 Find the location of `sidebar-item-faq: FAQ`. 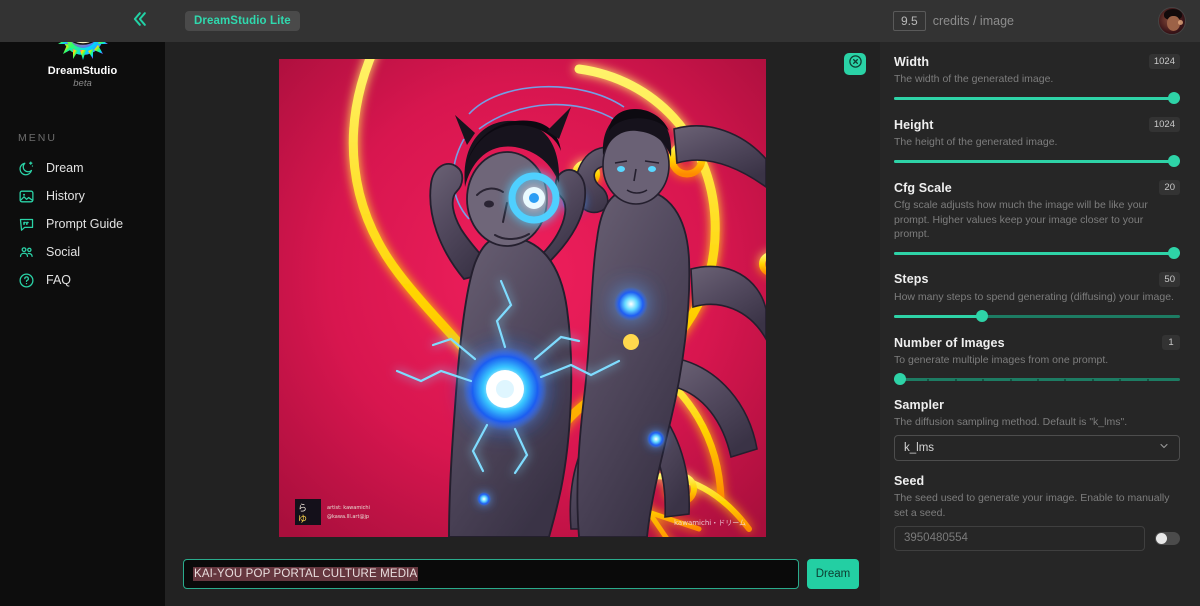

sidebar-item-faq: FAQ is located at coordinates (82, 280).